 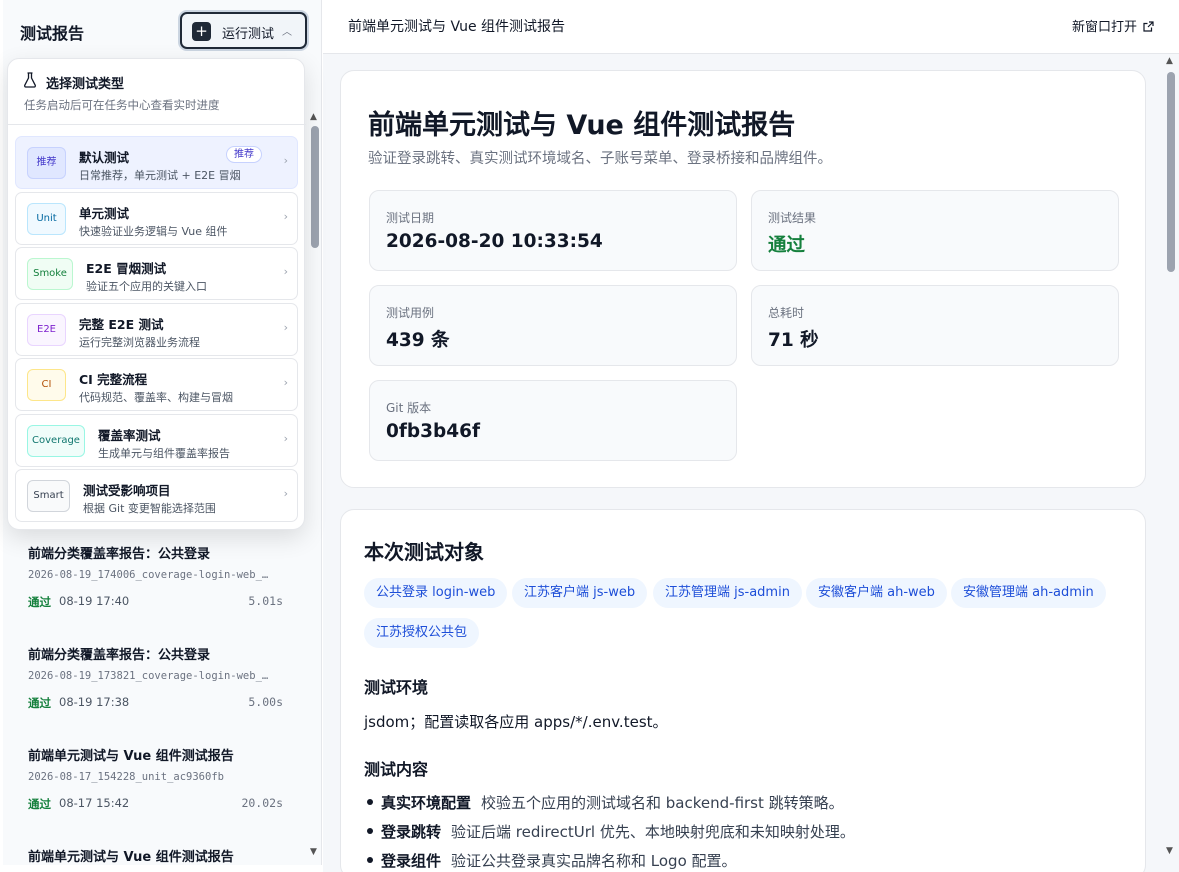 What do you see at coordinates (85, 84) in the screenshot?
I see `menu-title: 选择测试类型` at bounding box center [85, 84].